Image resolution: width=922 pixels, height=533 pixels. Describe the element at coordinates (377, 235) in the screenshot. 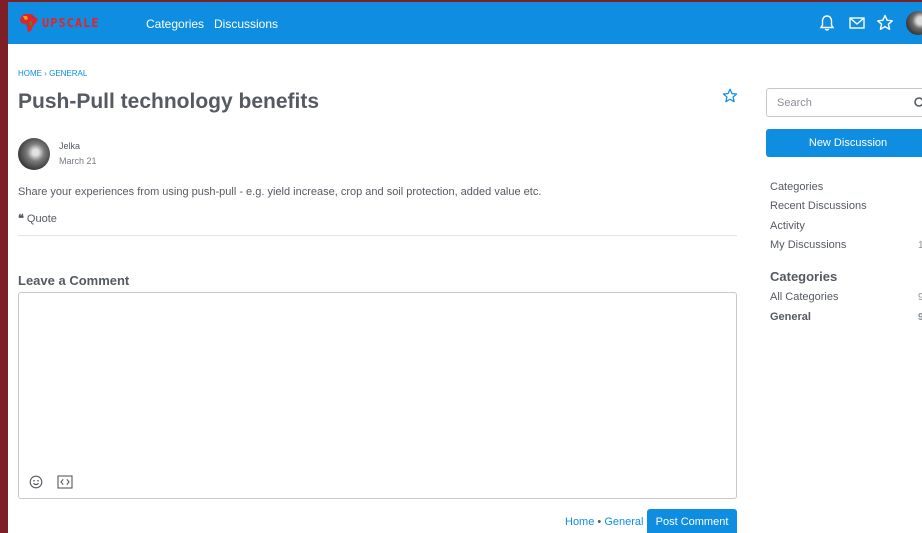

I see `divider` at that location.